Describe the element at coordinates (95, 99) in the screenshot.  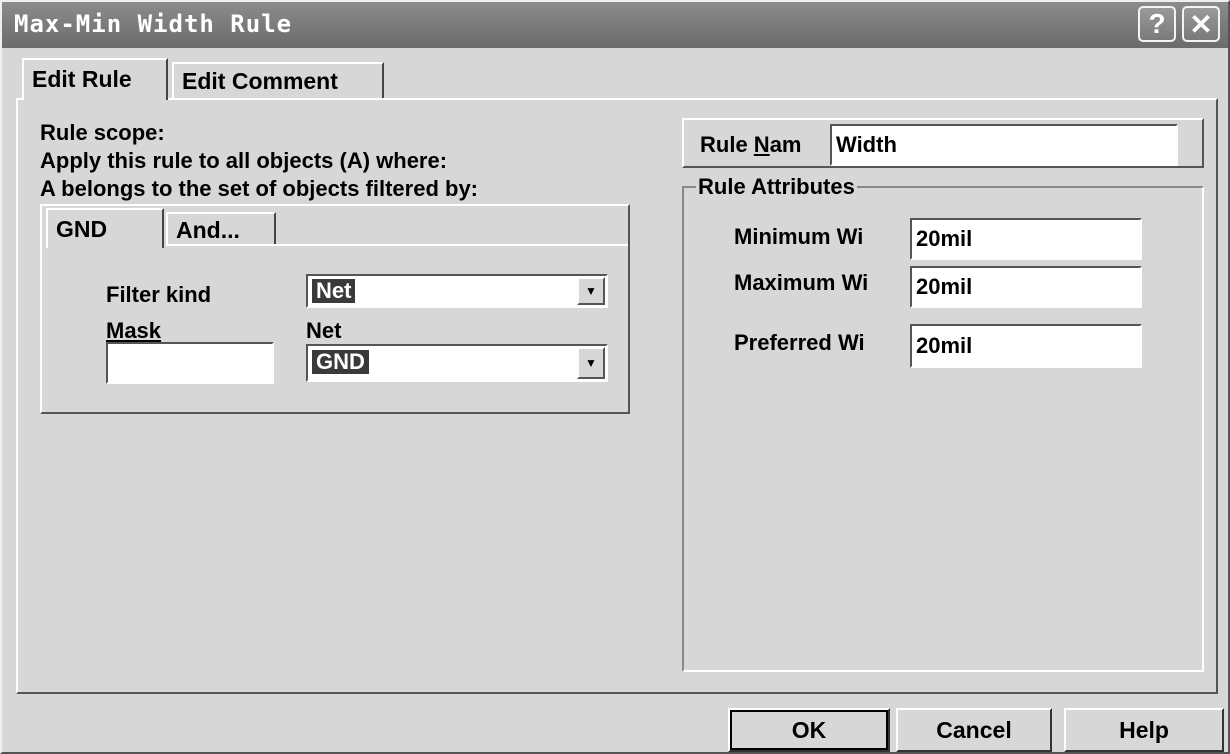
I see `active-tab-join` at that location.